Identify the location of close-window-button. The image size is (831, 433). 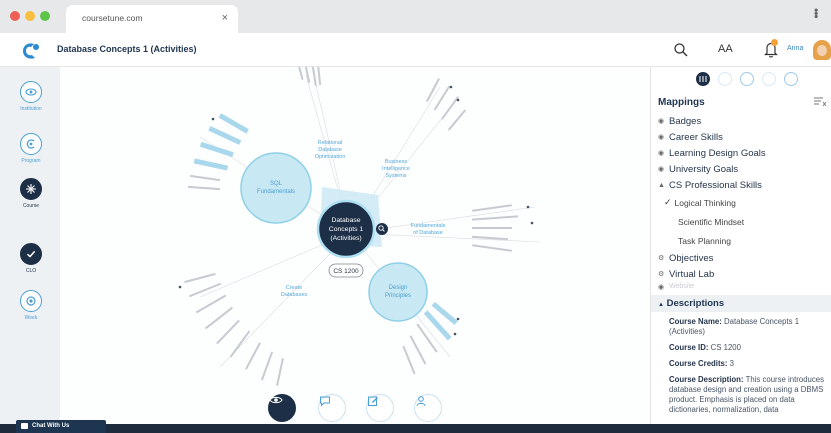
(15, 16).